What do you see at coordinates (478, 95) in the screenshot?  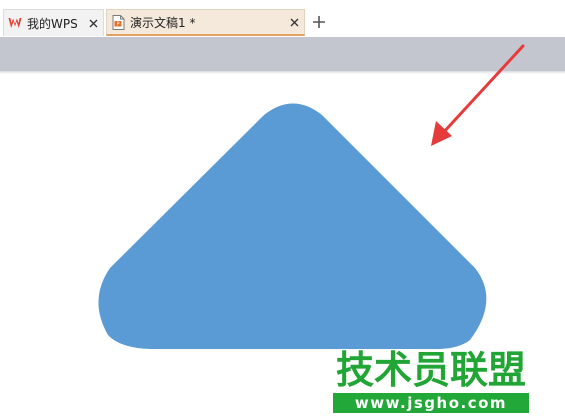 I see `red-arrow-annotation` at bounding box center [478, 95].